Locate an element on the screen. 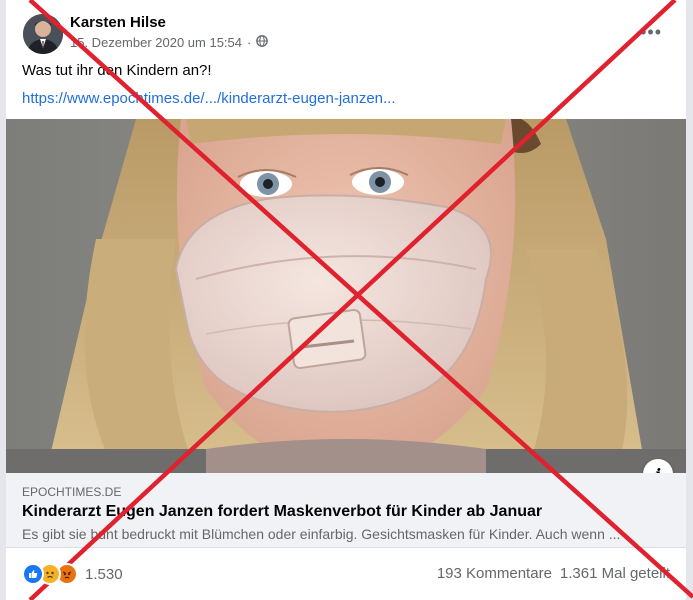 The image size is (693, 600). more-options-icon: ••• is located at coordinates (651, 32).